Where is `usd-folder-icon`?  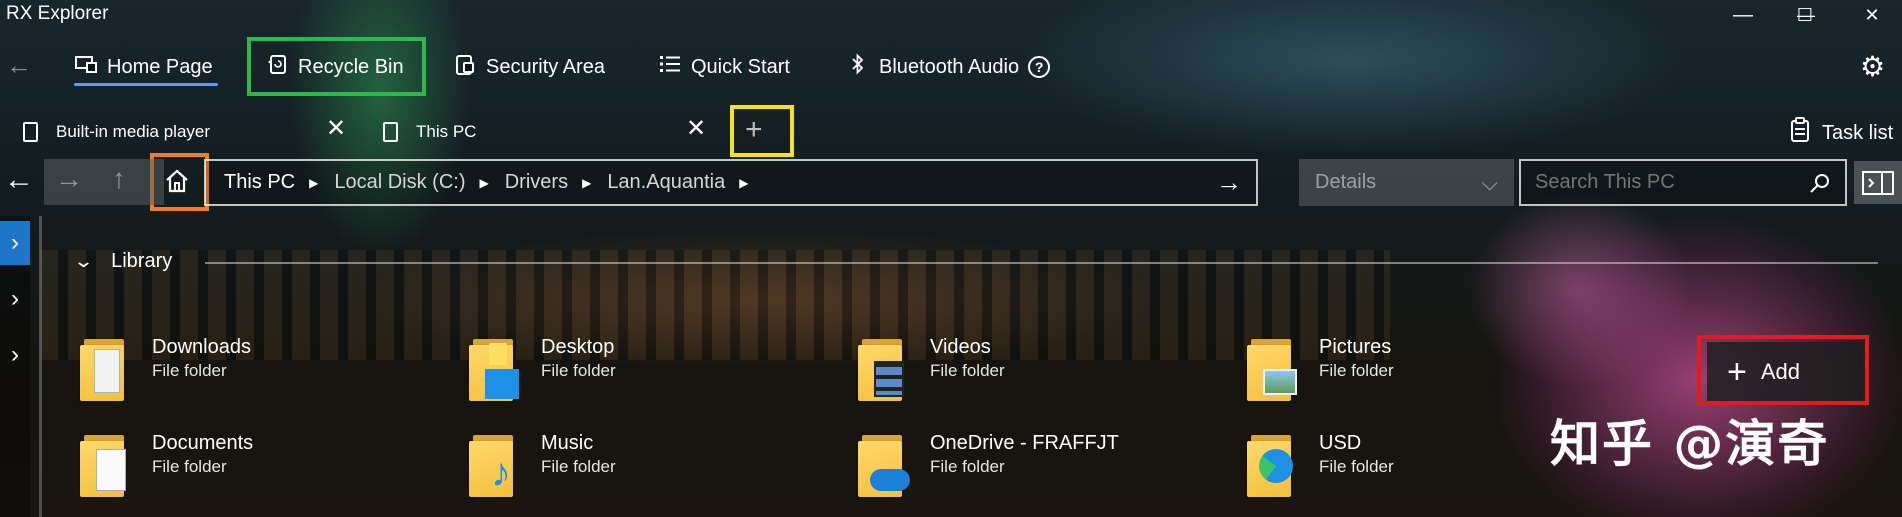
usd-folder-icon is located at coordinates (1272, 466).